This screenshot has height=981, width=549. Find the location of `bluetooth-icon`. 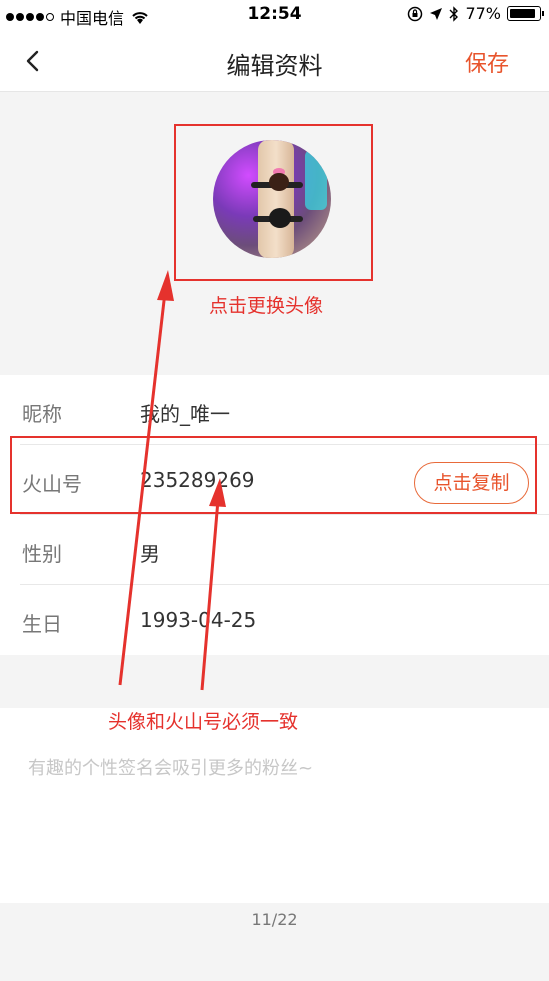

bluetooth-icon is located at coordinates (454, 13).